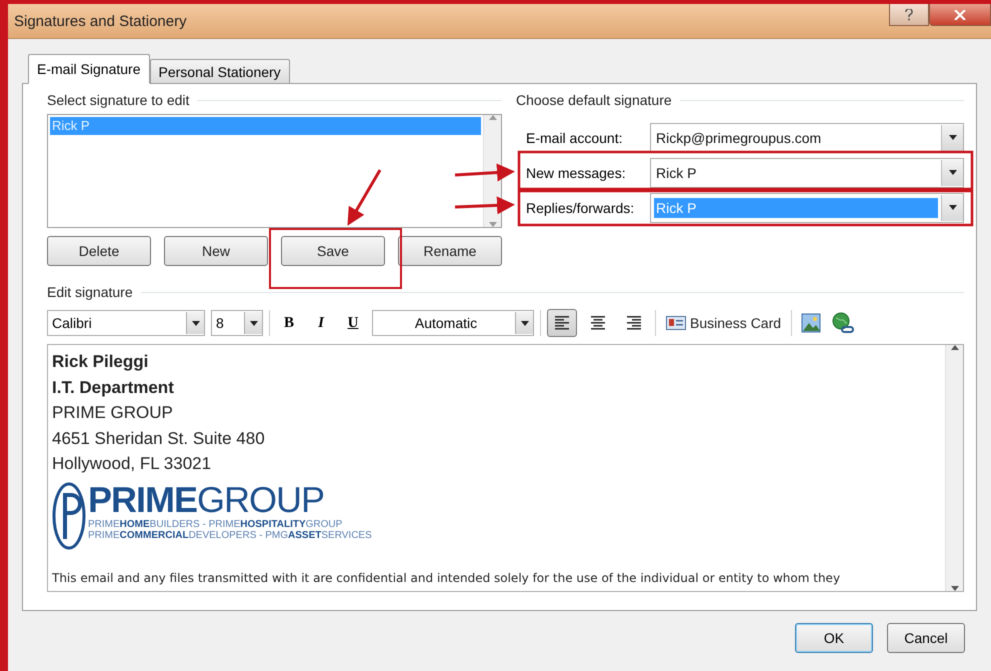 The height and width of the screenshot is (671, 991). What do you see at coordinates (159, 439) in the screenshot?
I see `signature-line: 4651 Sheridan St. Suite 480` at bounding box center [159, 439].